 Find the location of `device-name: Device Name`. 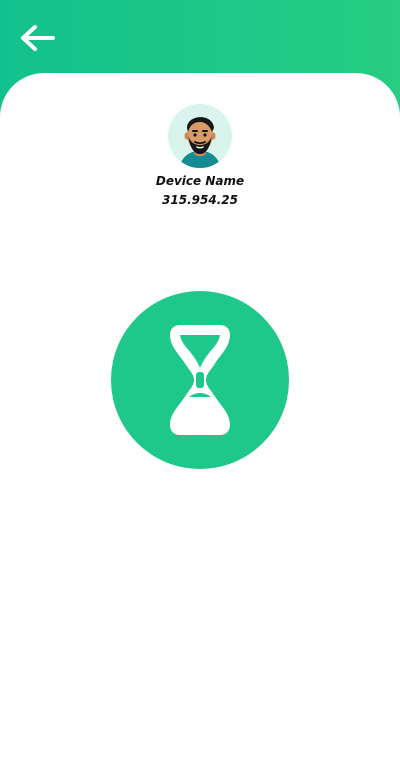

device-name: Device Name is located at coordinates (200, 181).